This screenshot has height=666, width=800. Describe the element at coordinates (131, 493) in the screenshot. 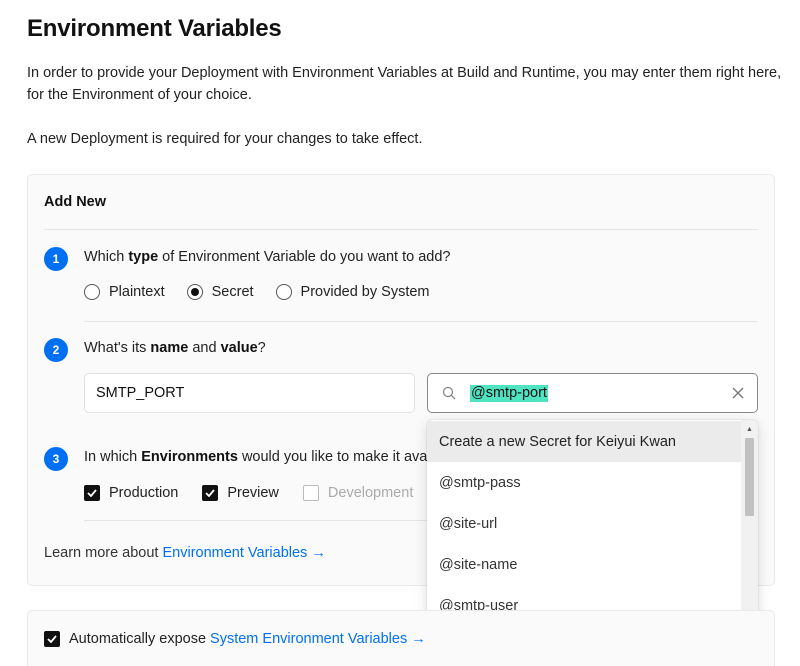

I see `checkbox-production: Production` at that location.